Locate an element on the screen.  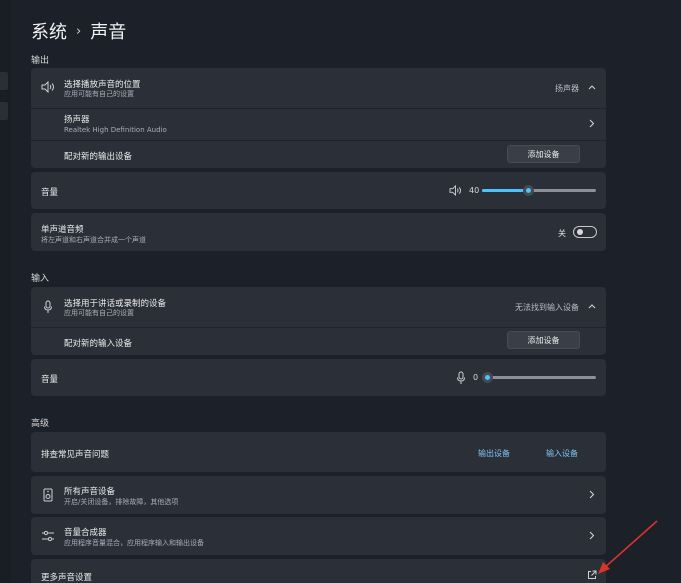
breadcrumb: 系统 › 声音 is located at coordinates (78, 31).